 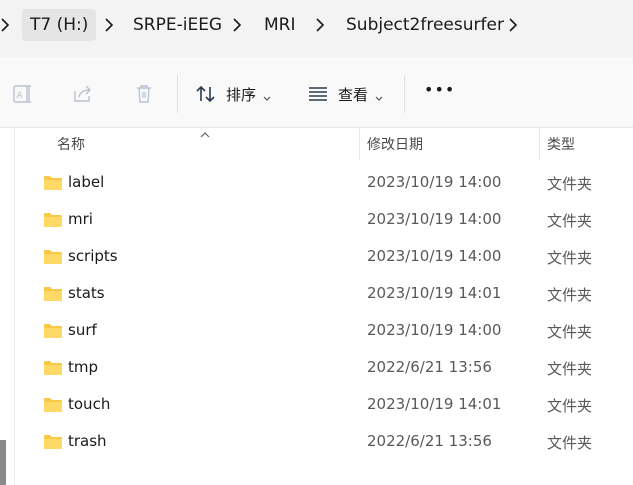 I want to click on file-name: tmp, so click(x=83, y=367).